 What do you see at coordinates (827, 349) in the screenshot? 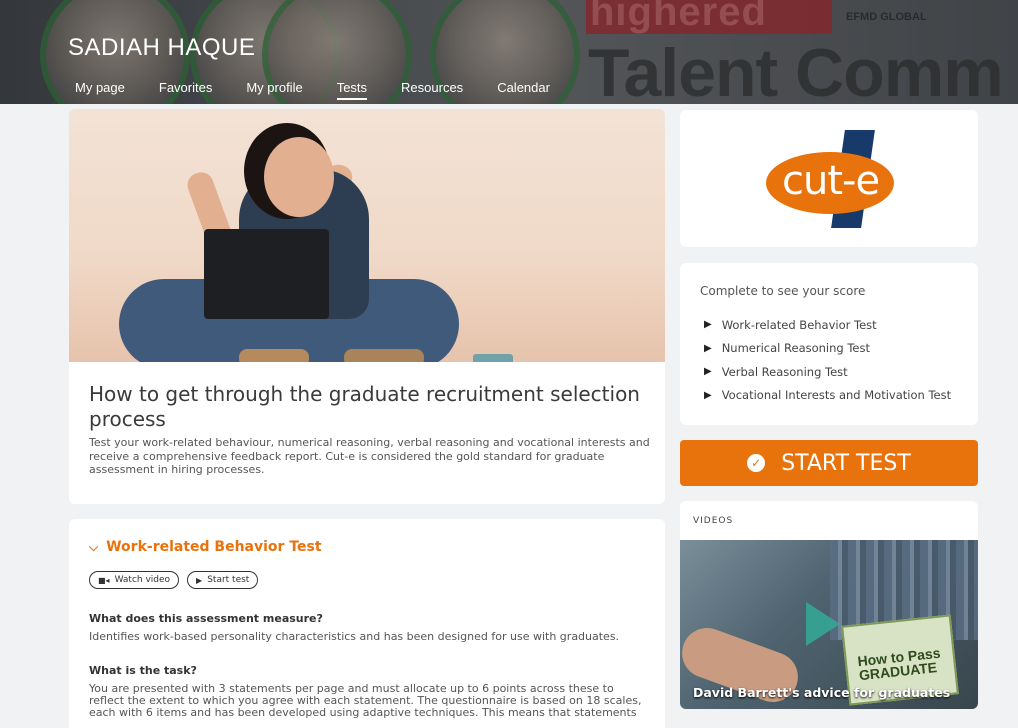
I see `list-item: ▶ Numerical Reasoning Test` at bounding box center [827, 349].